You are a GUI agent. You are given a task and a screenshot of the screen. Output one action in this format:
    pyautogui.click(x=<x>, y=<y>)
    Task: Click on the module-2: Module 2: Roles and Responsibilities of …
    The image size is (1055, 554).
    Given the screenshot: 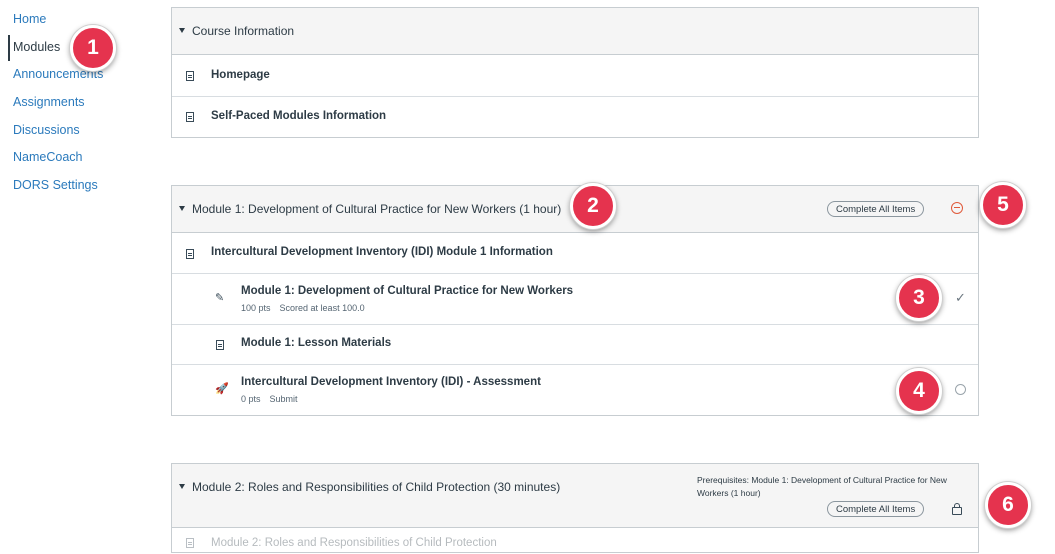 What is the action you would take?
    pyautogui.click(x=575, y=508)
    